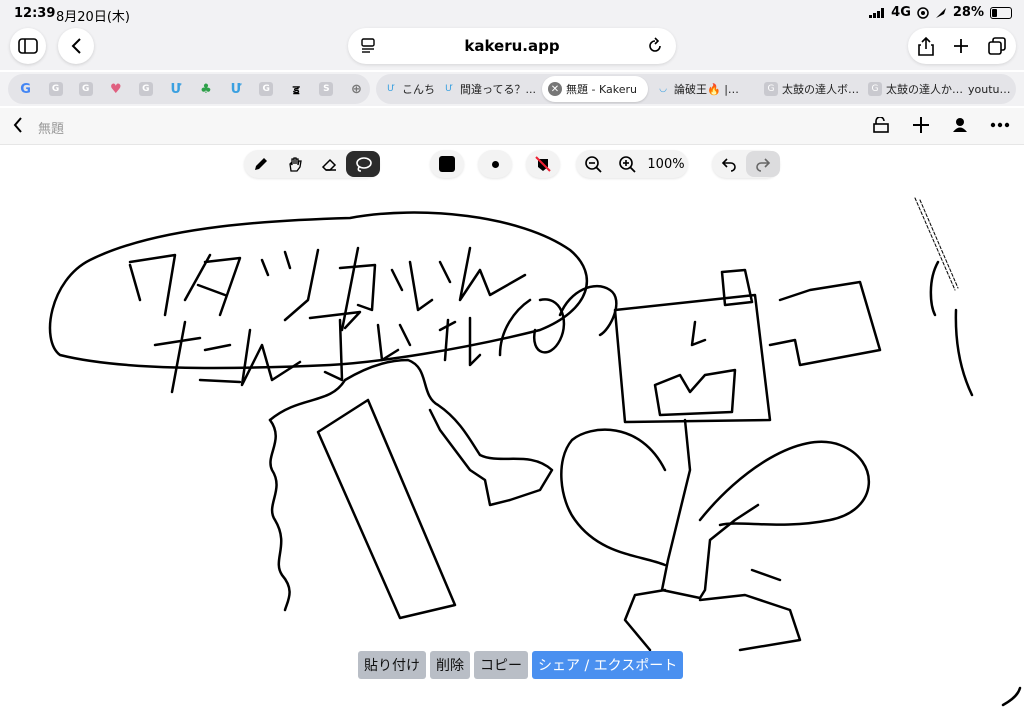 The height and width of the screenshot is (712, 1024). What do you see at coordinates (997, 46) in the screenshot?
I see `tabs-overview-icon` at bounding box center [997, 46].